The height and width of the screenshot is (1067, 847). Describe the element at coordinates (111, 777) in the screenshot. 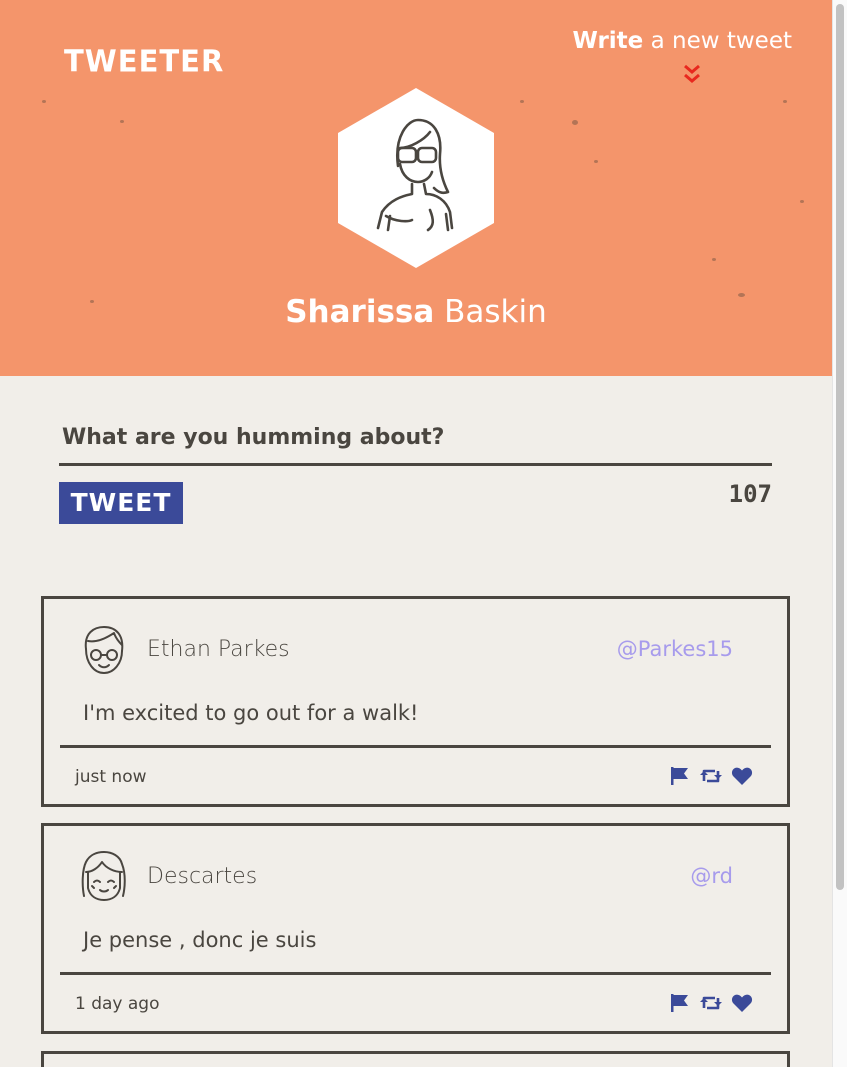

I see `tweet-timestamp: just now` at that location.